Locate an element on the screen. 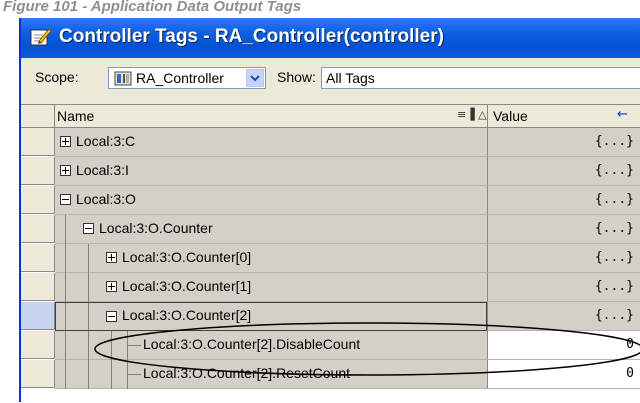 Image resolution: width=640 pixels, height=403 pixels. name-cell: Local:3:I is located at coordinates (271, 171).